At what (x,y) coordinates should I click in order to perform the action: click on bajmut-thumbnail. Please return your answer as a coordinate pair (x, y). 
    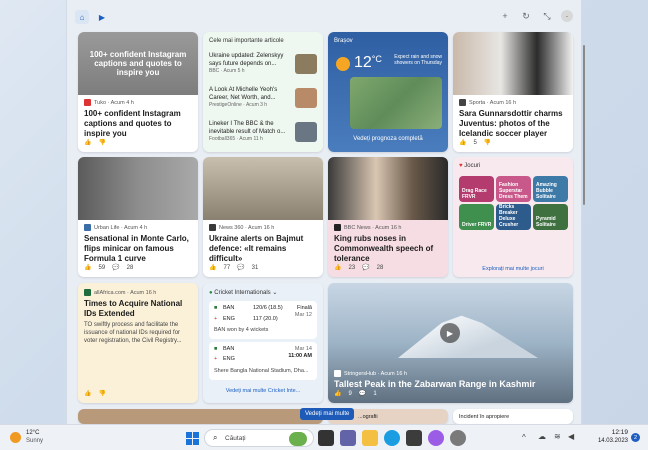
    Looking at the image, I should click on (263, 188).